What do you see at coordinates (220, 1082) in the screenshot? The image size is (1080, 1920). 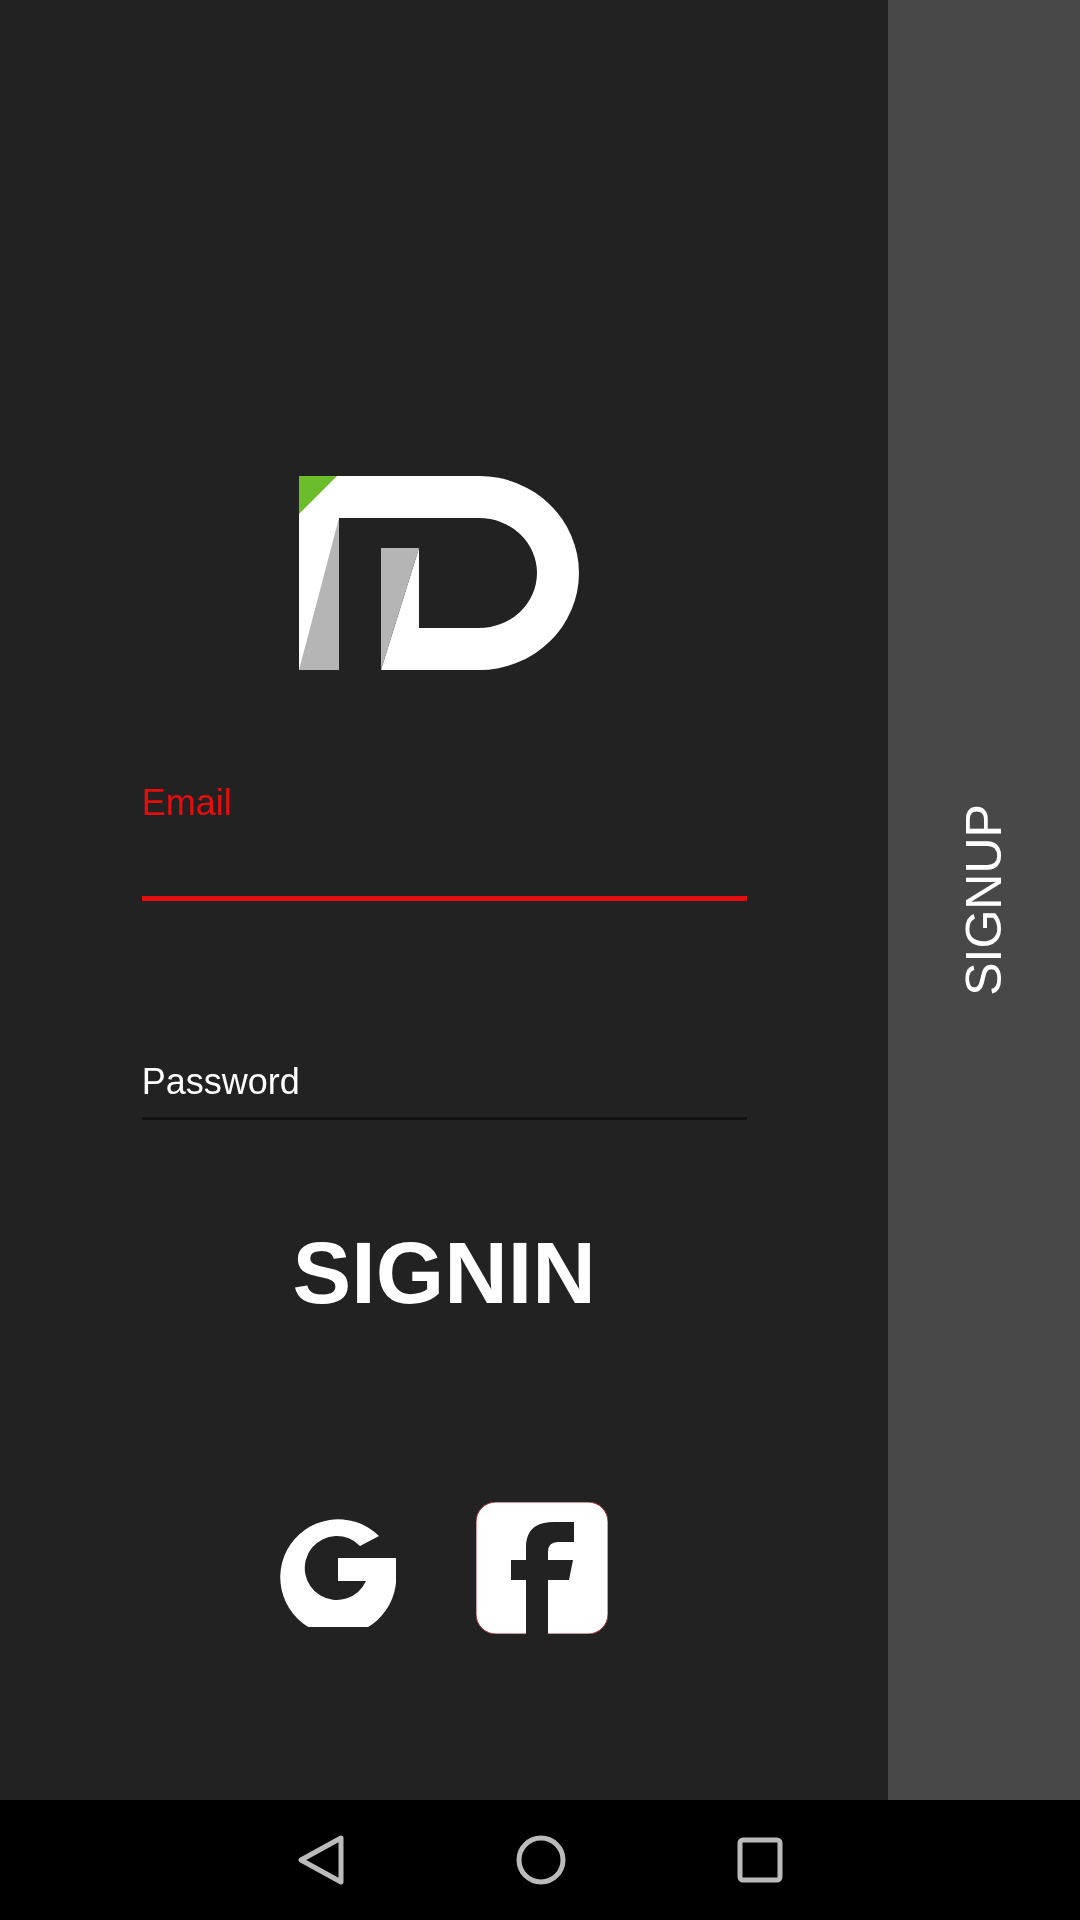 I see `field-label: Password` at bounding box center [220, 1082].